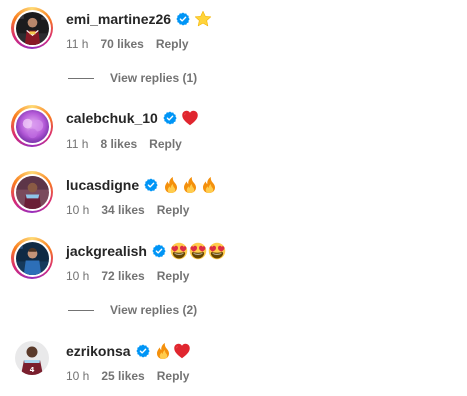  What do you see at coordinates (102, 185) in the screenshot?
I see `username: lucasdigne` at bounding box center [102, 185].